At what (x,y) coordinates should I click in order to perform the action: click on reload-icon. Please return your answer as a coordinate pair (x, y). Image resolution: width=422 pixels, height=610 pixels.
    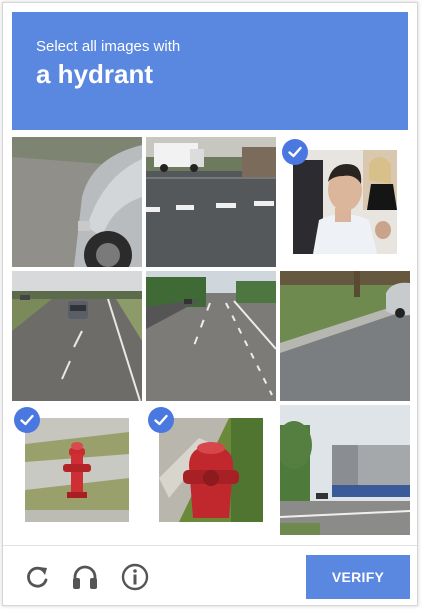
    Looking at the image, I should click on (37, 577).